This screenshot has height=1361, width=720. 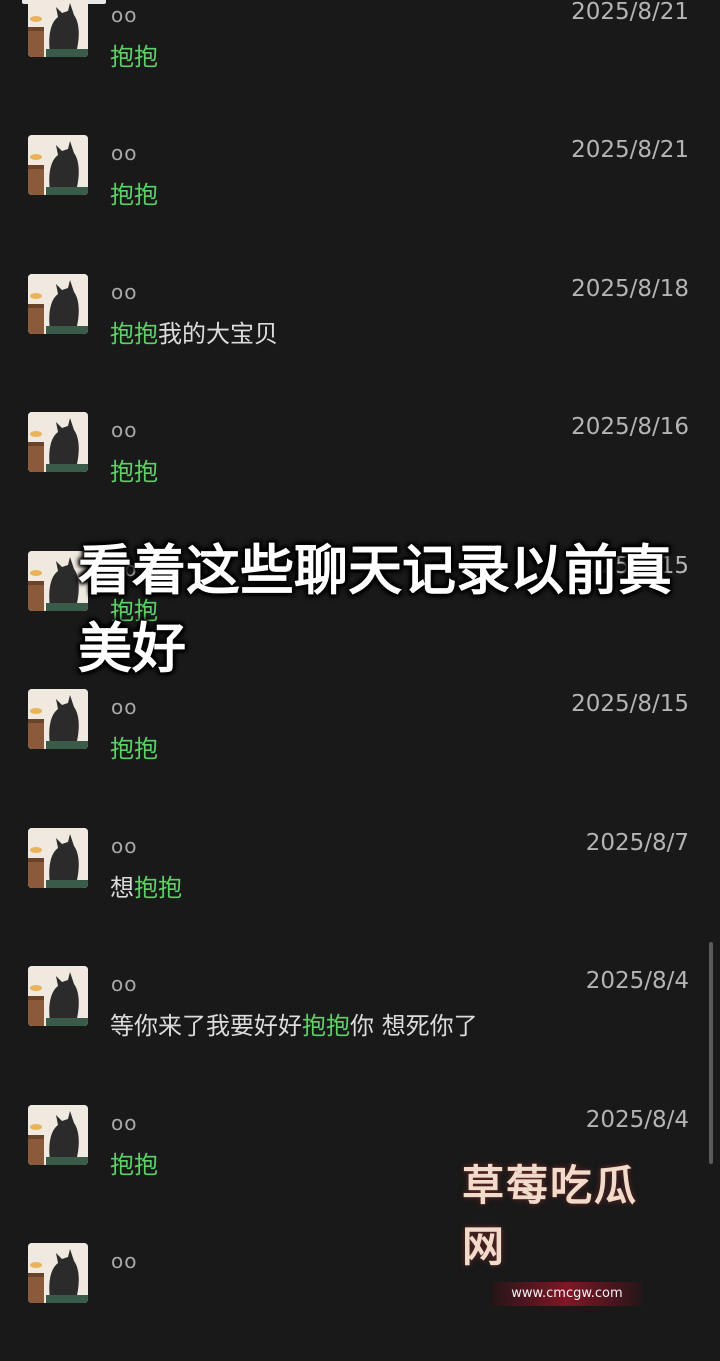 What do you see at coordinates (360, 323) in the screenshot?
I see `list-item: oo 2025/8/18 抱抱我的大宝贝` at bounding box center [360, 323].